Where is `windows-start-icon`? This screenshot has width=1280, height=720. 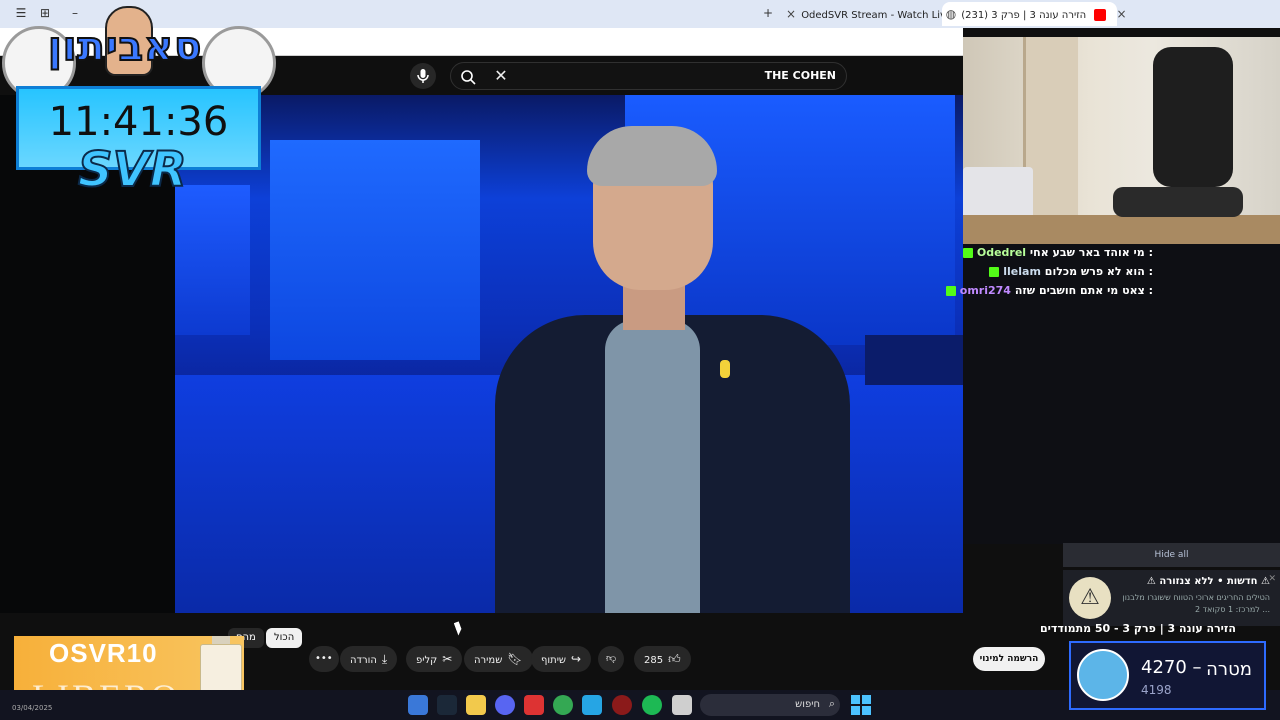
windows-start-icon is located at coordinates (861, 705).